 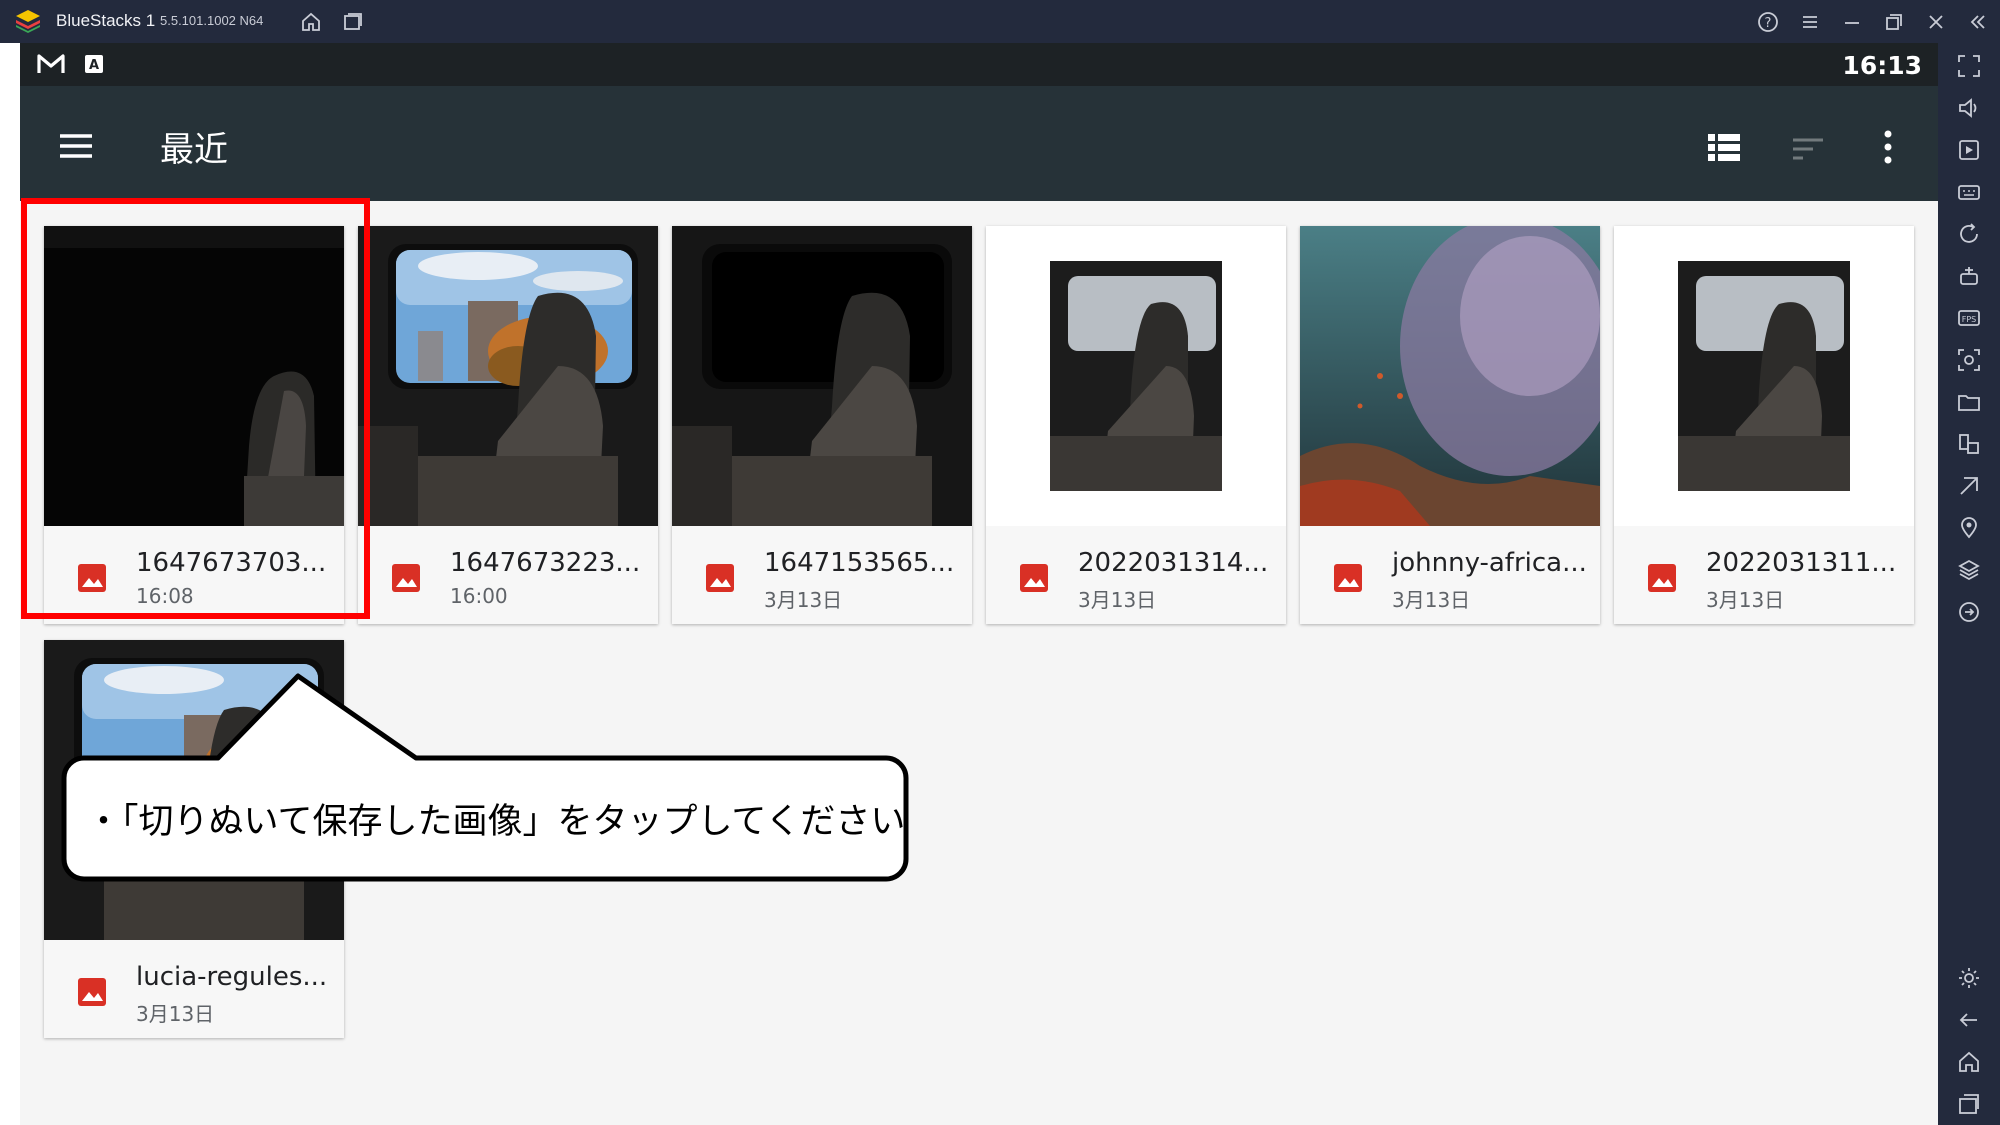 What do you see at coordinates (496, 822) in the screenshot?
I see `instruction-text: ・「切りぬいて保存した画像」をタップしてください` at bounding box center [496, 822].